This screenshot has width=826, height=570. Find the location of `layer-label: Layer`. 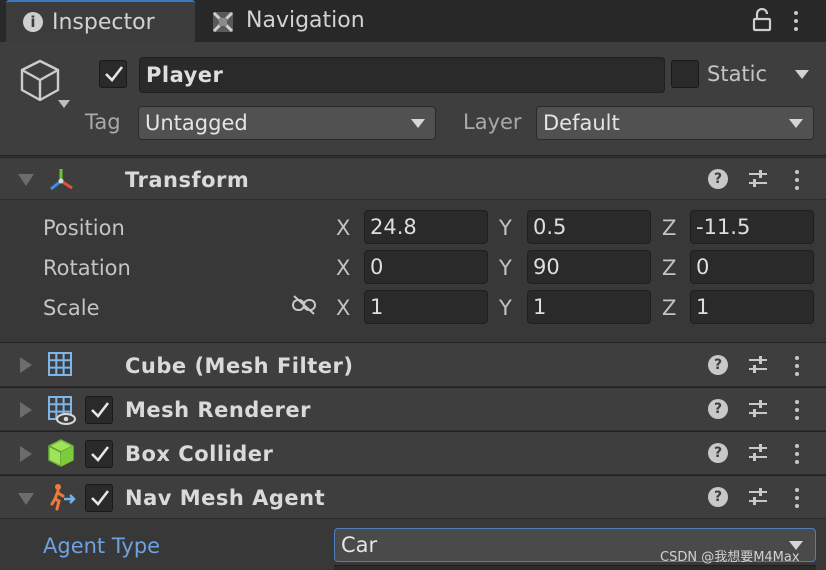

layer-label: Layer is located at coordinates (492, 122).